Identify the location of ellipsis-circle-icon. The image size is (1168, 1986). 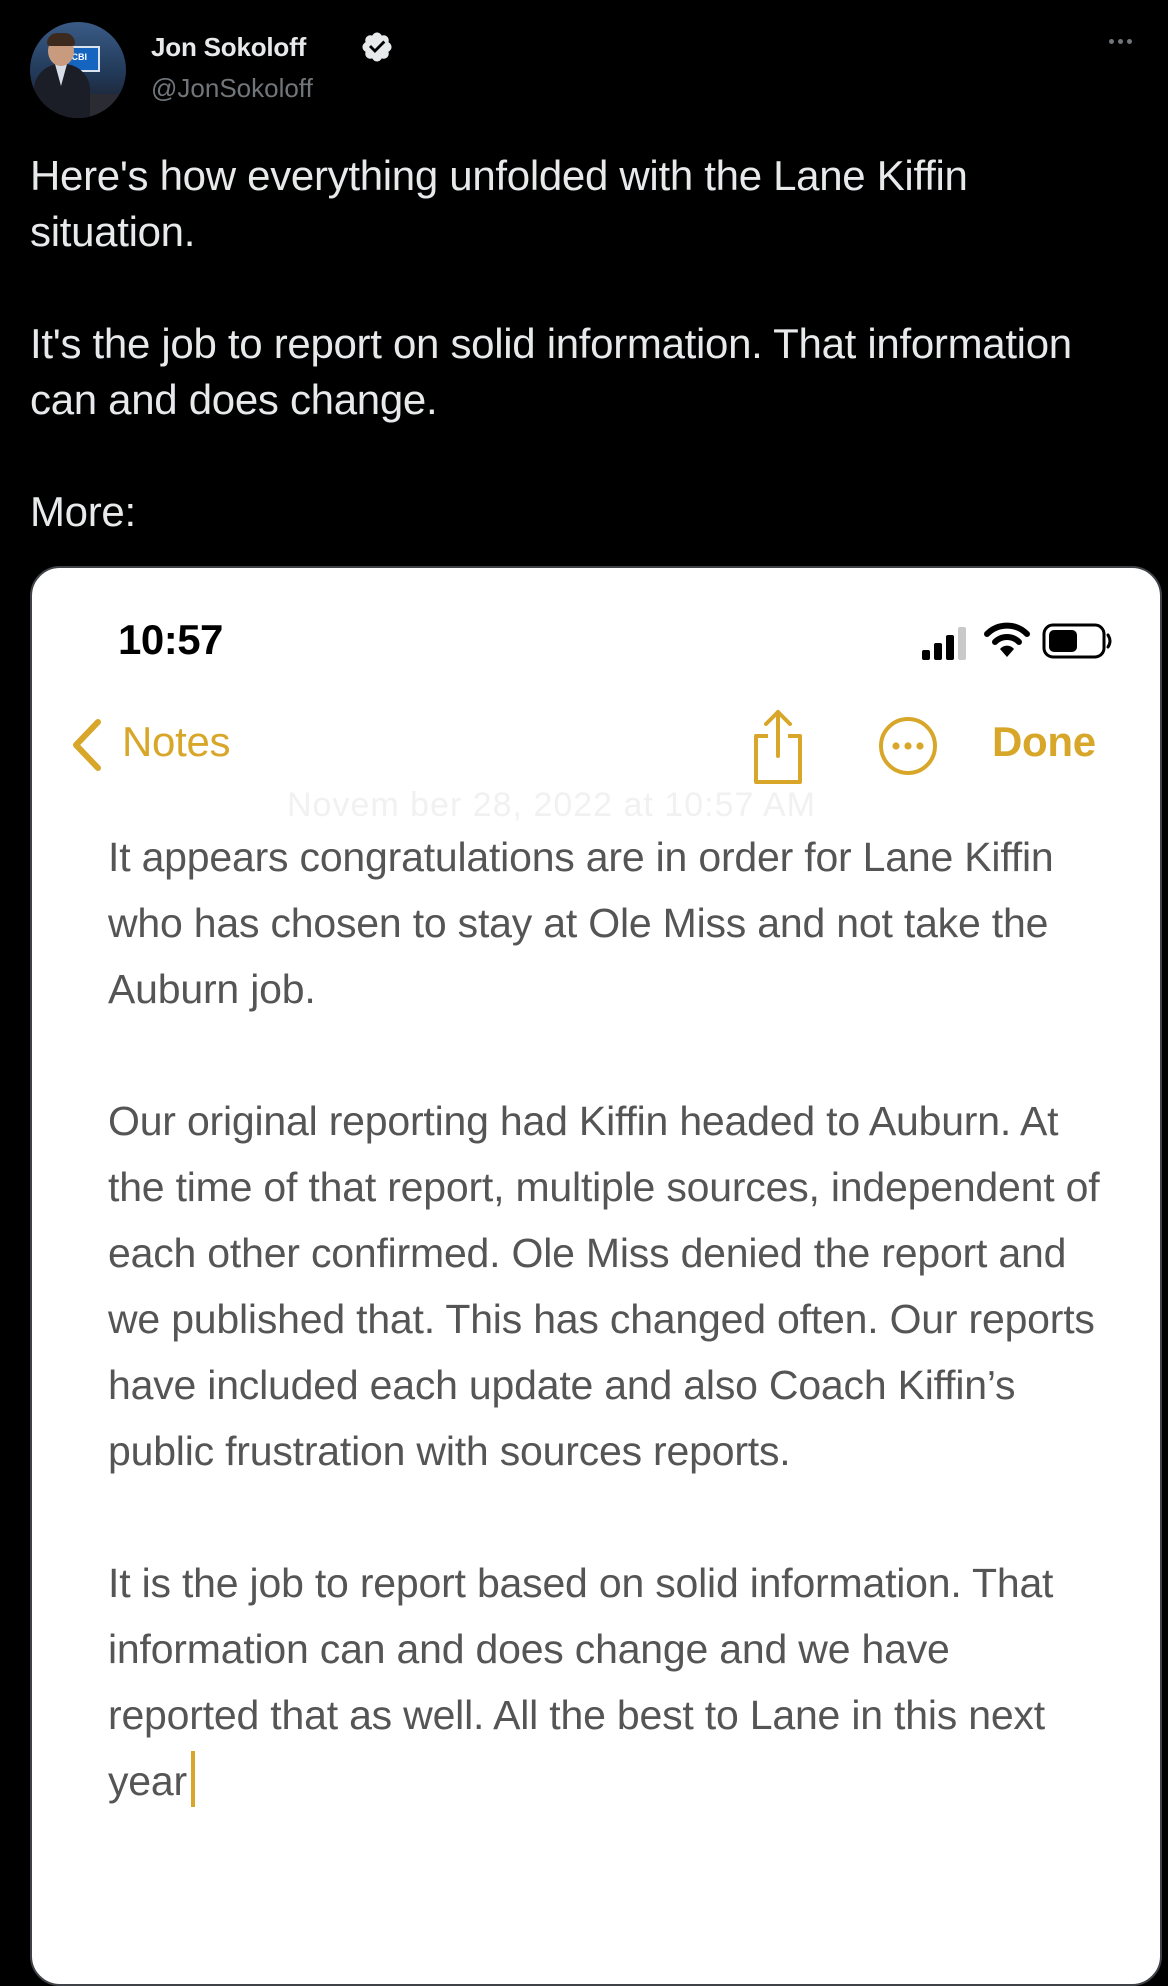
(908, 746).